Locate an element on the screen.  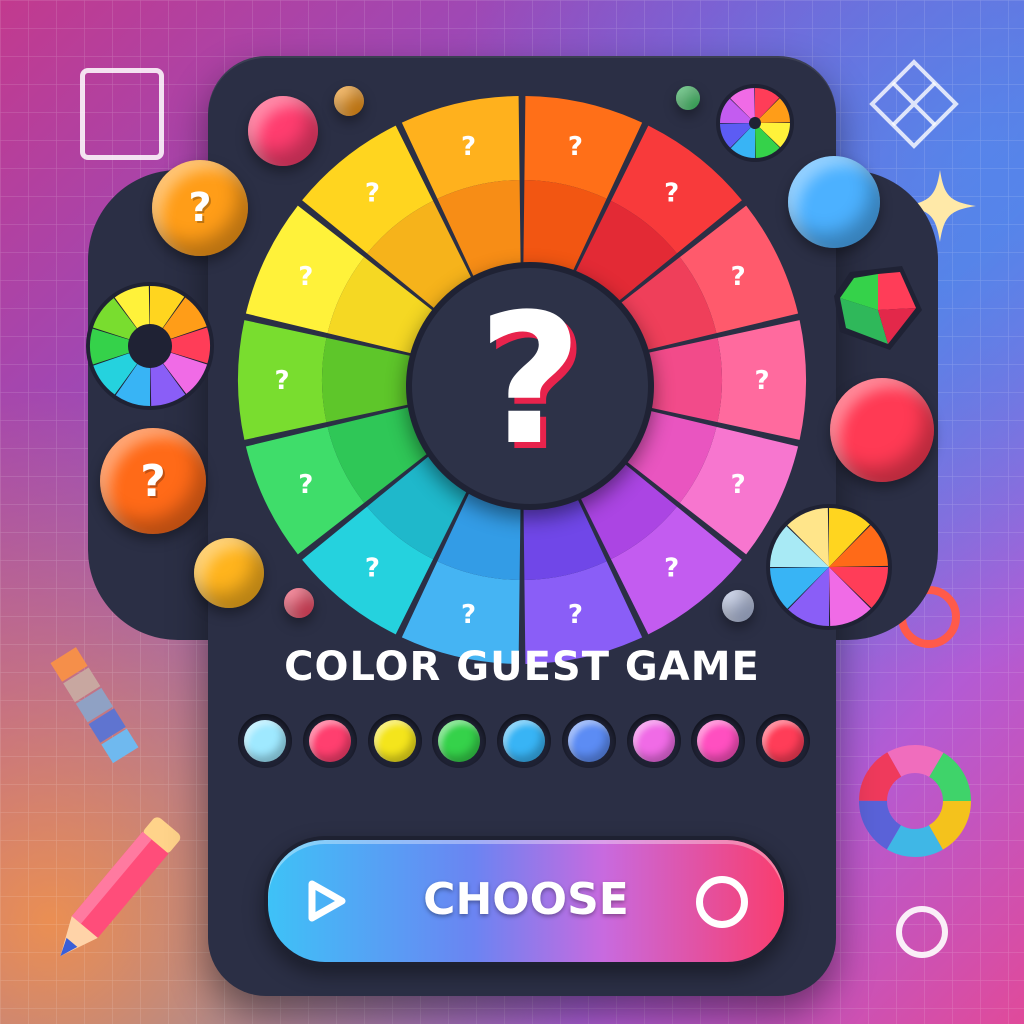
color-swatch-row is located at coordinates (524, 741).